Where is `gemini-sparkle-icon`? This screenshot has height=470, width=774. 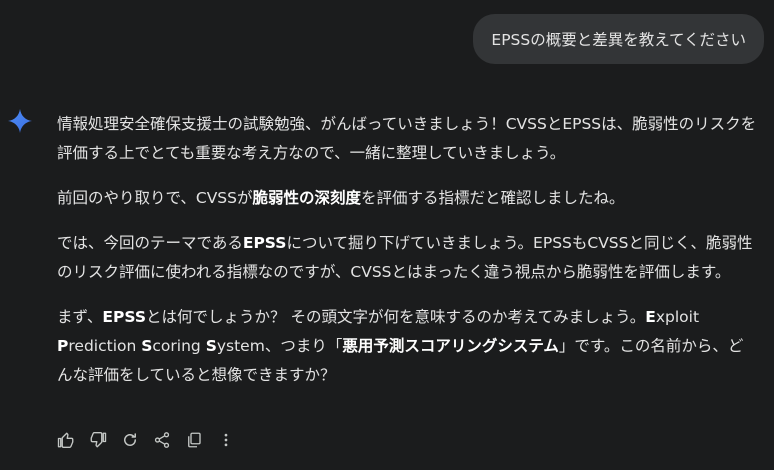
gemini-sparkle-icon is located at coordinates (20, 121).